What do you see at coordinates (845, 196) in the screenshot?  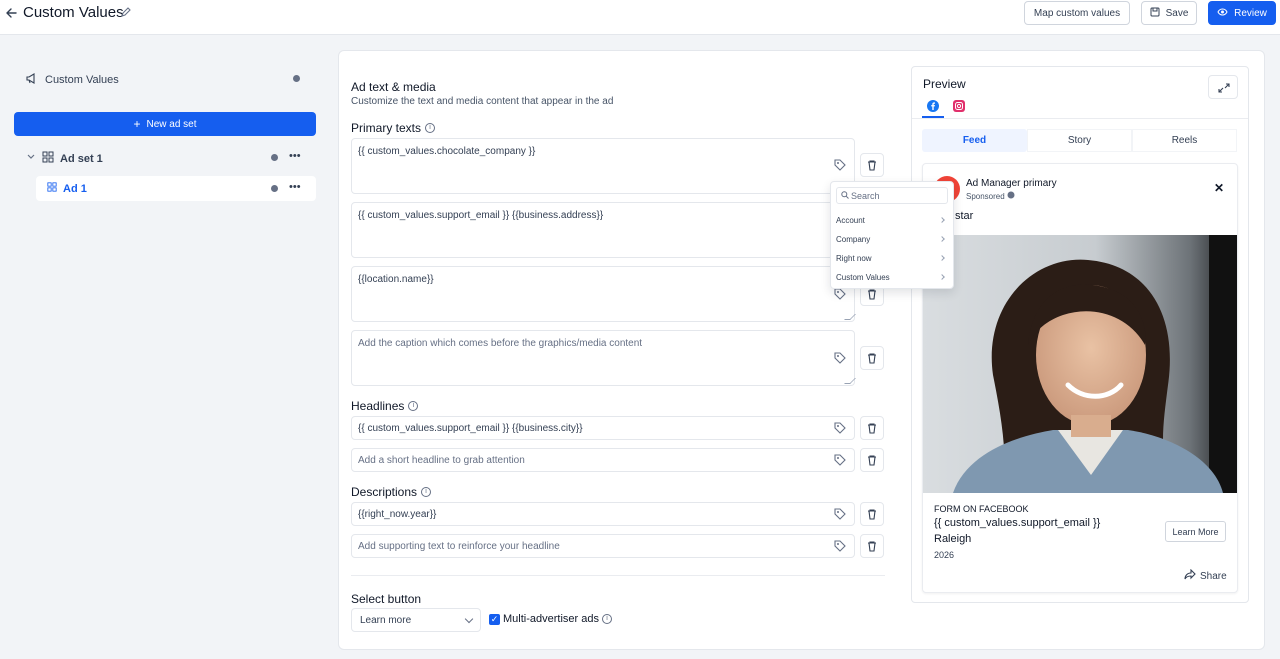 I see `search-icon` at bounding box center [845, 196].